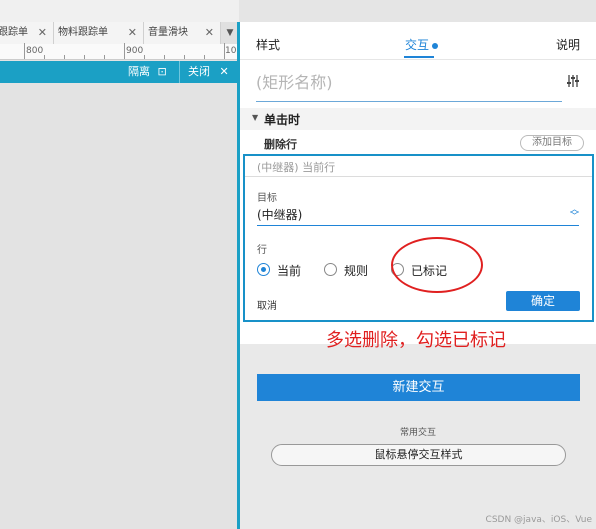  I want to click on target-label: 目标, so click(267, 198).